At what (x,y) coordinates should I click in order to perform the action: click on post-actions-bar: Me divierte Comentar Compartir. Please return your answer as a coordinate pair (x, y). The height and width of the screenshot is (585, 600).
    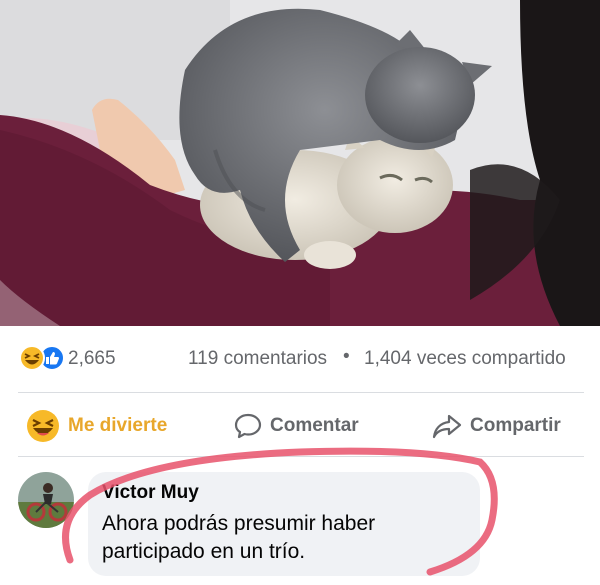
    Looking at the image, I should click on (300, 425).